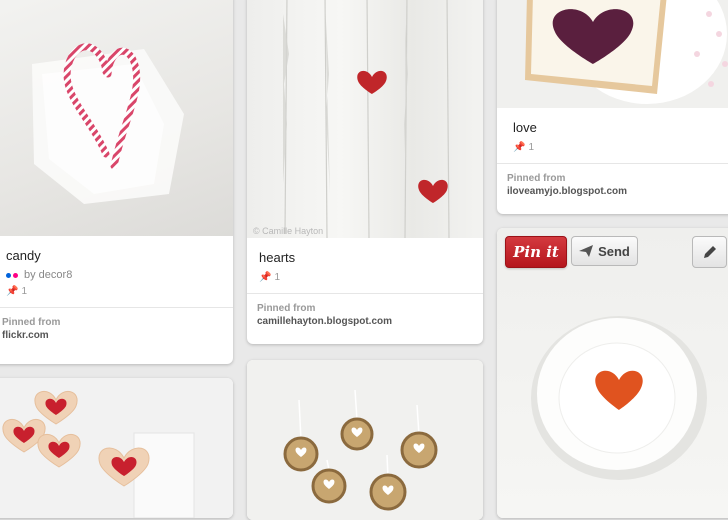 This screenshot has height=520, width=728. Describe the element at coordinates (366, 321) in the screenshot. I see `source-domain-link: camillehayton.blogspot.com` at that location.